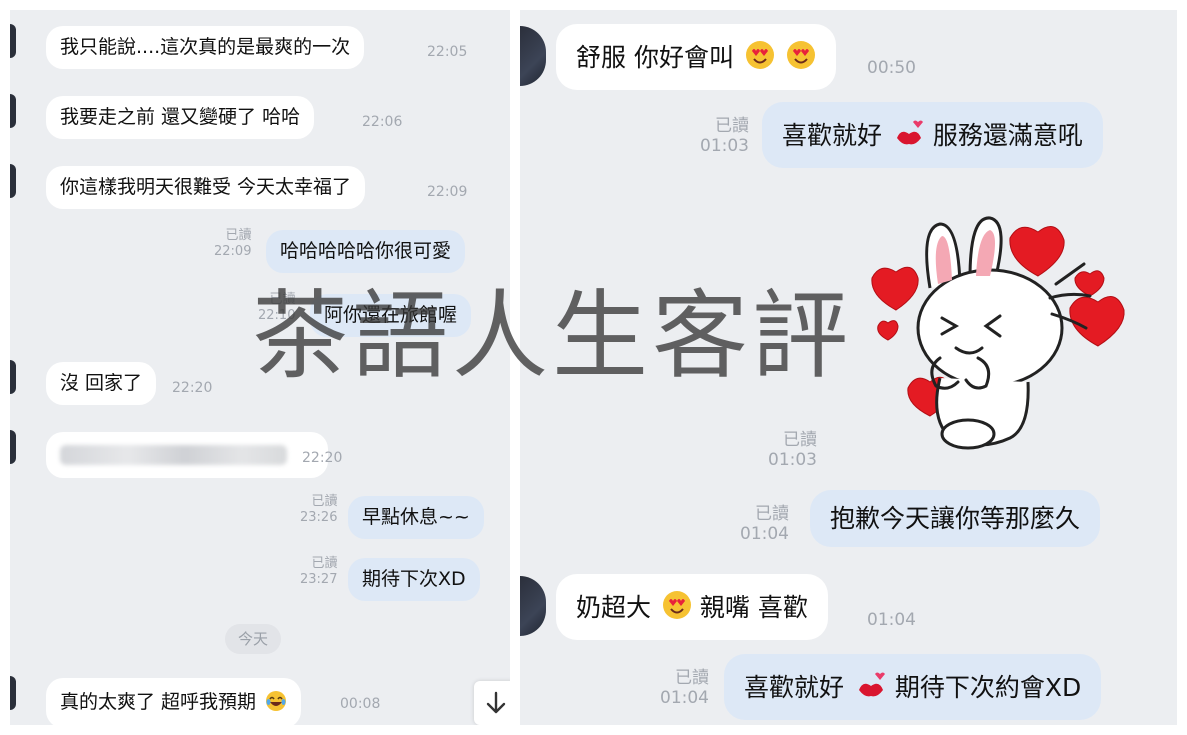 The width and height of the screenshot is (1187, 735). Describe the element at coordinates (891, 68) in the screenshot. I see `message-time: 00:50` at that location.